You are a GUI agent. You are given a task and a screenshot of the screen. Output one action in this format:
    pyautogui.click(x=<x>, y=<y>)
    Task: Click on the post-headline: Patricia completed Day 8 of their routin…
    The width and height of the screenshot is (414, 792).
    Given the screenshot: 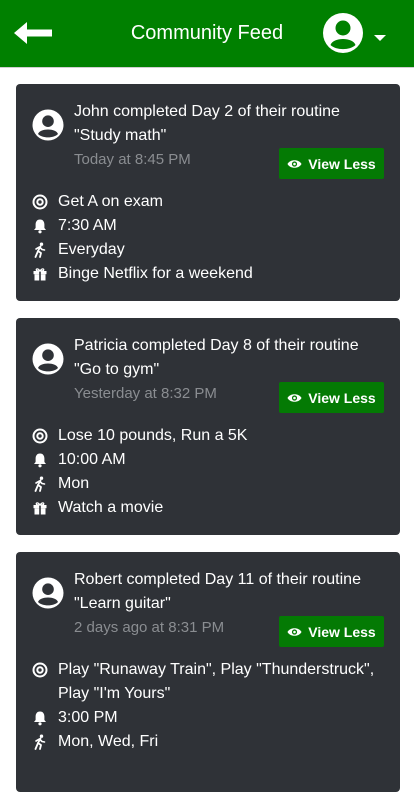 What is the action you would take?
    pyautogui.click(x=216, y=357)
    